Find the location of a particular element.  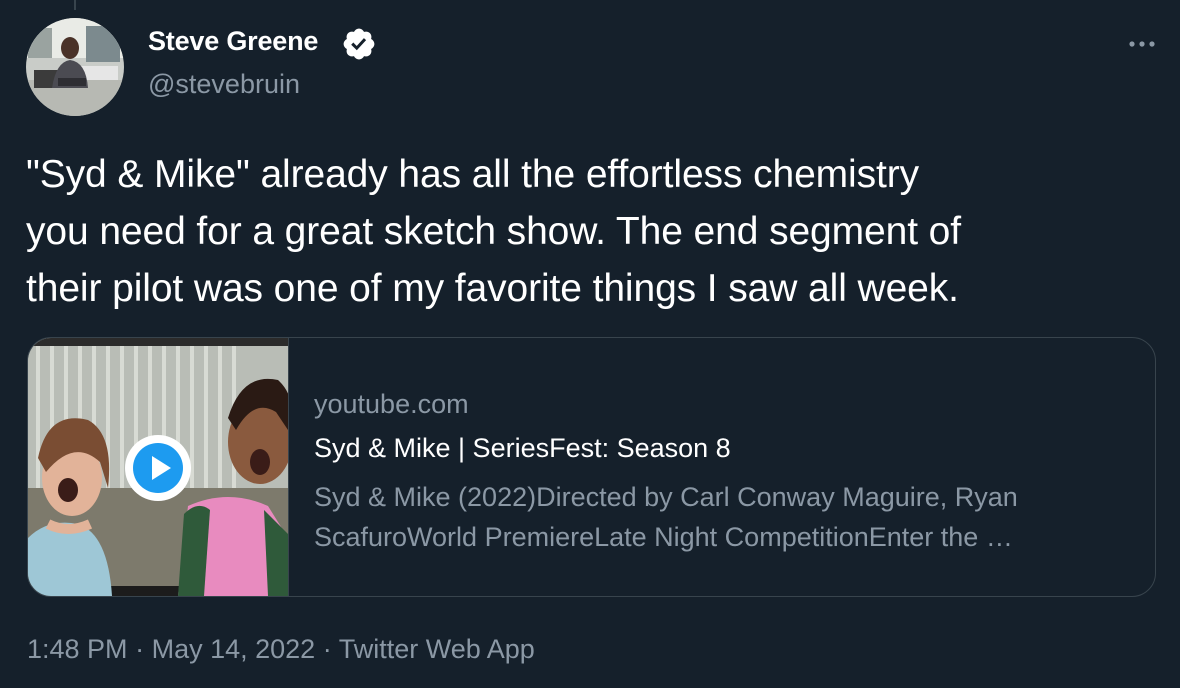

tweet-source: Twitter Web App is located at coordinates (437, 649).